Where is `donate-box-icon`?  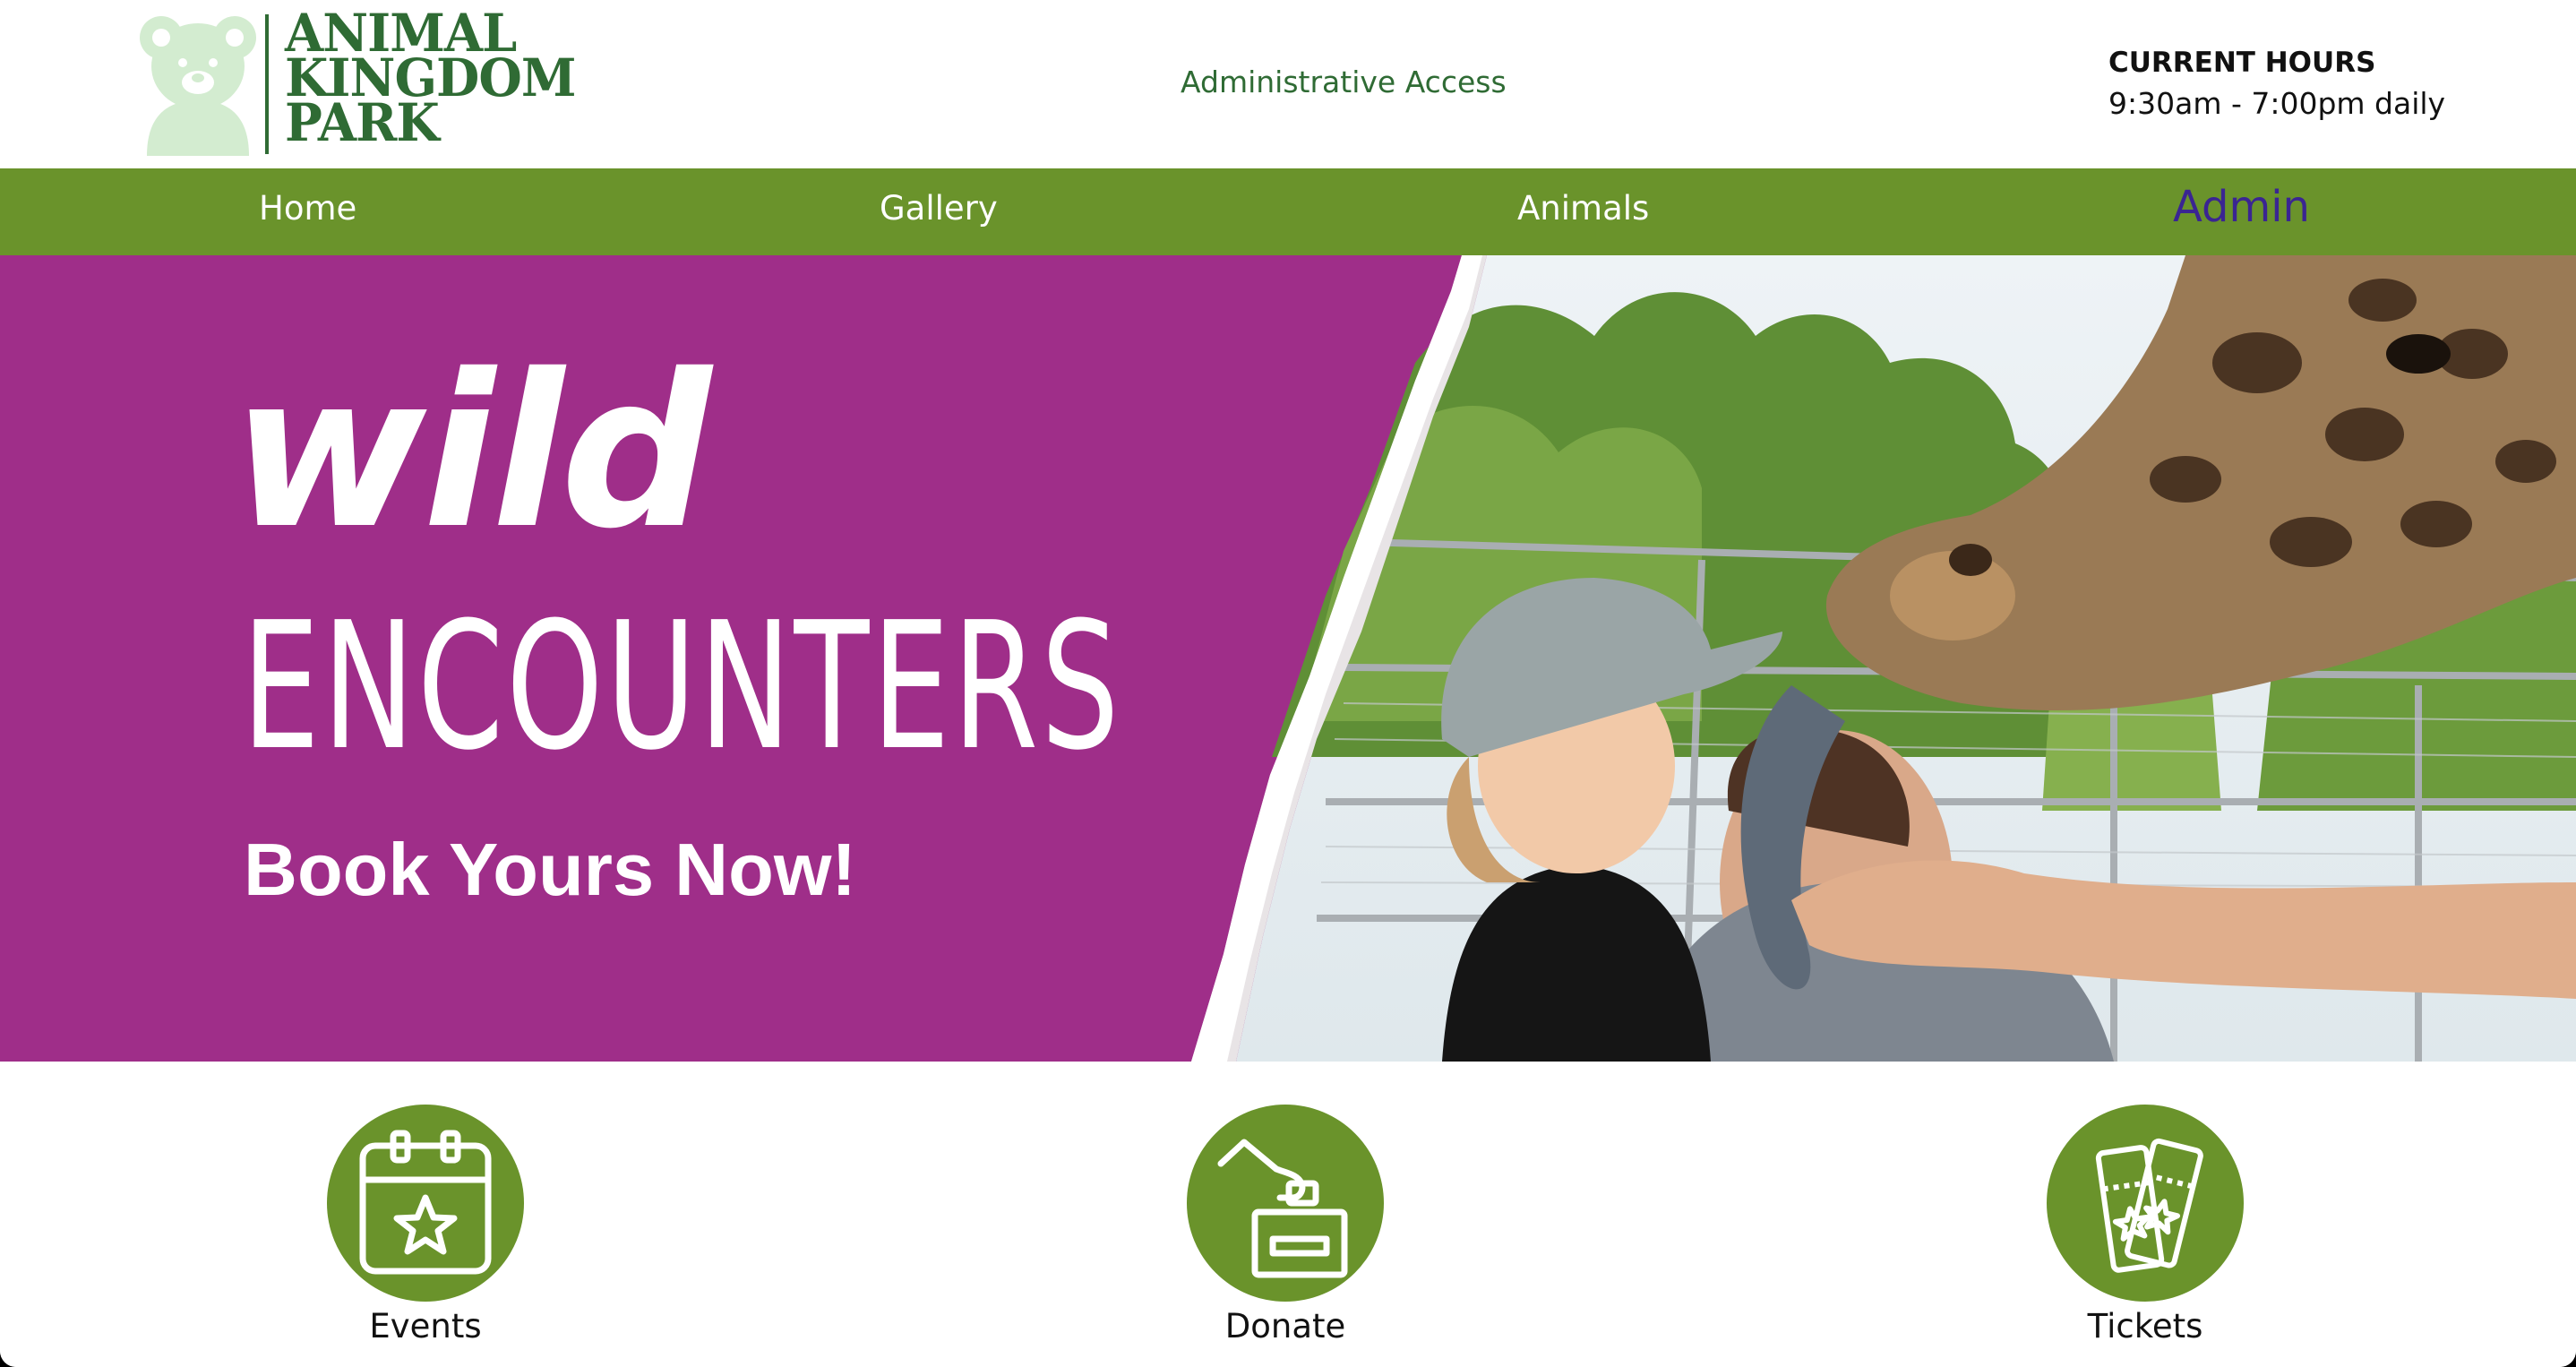 donate-box-icon is located at coordinates (1282, 1208).